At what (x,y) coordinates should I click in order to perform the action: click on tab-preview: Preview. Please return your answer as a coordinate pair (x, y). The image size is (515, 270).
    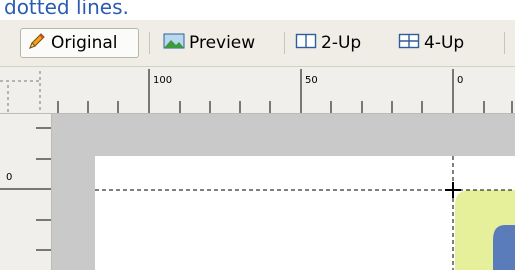
    Looking at the image, I should click on (209, 43).